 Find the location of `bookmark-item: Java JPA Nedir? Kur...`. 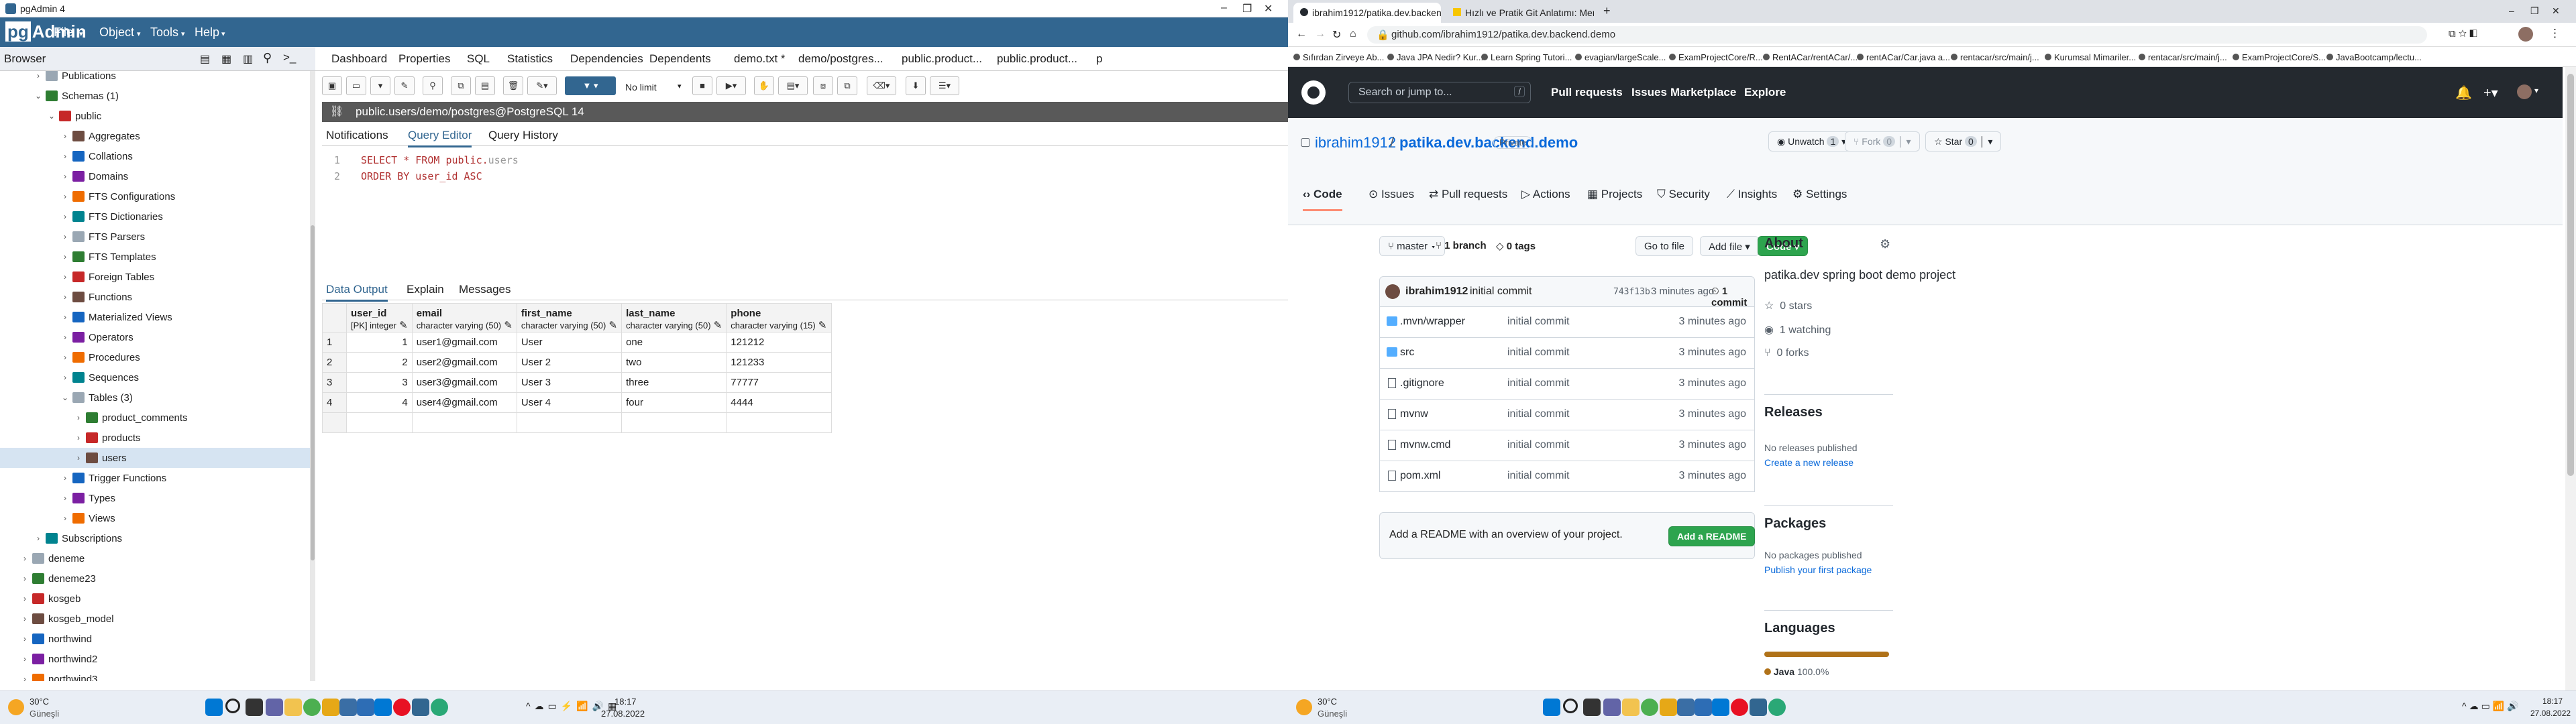

bookmark-item: Java JPA Nedir? Kur... is located at coordinates (1435, 57).